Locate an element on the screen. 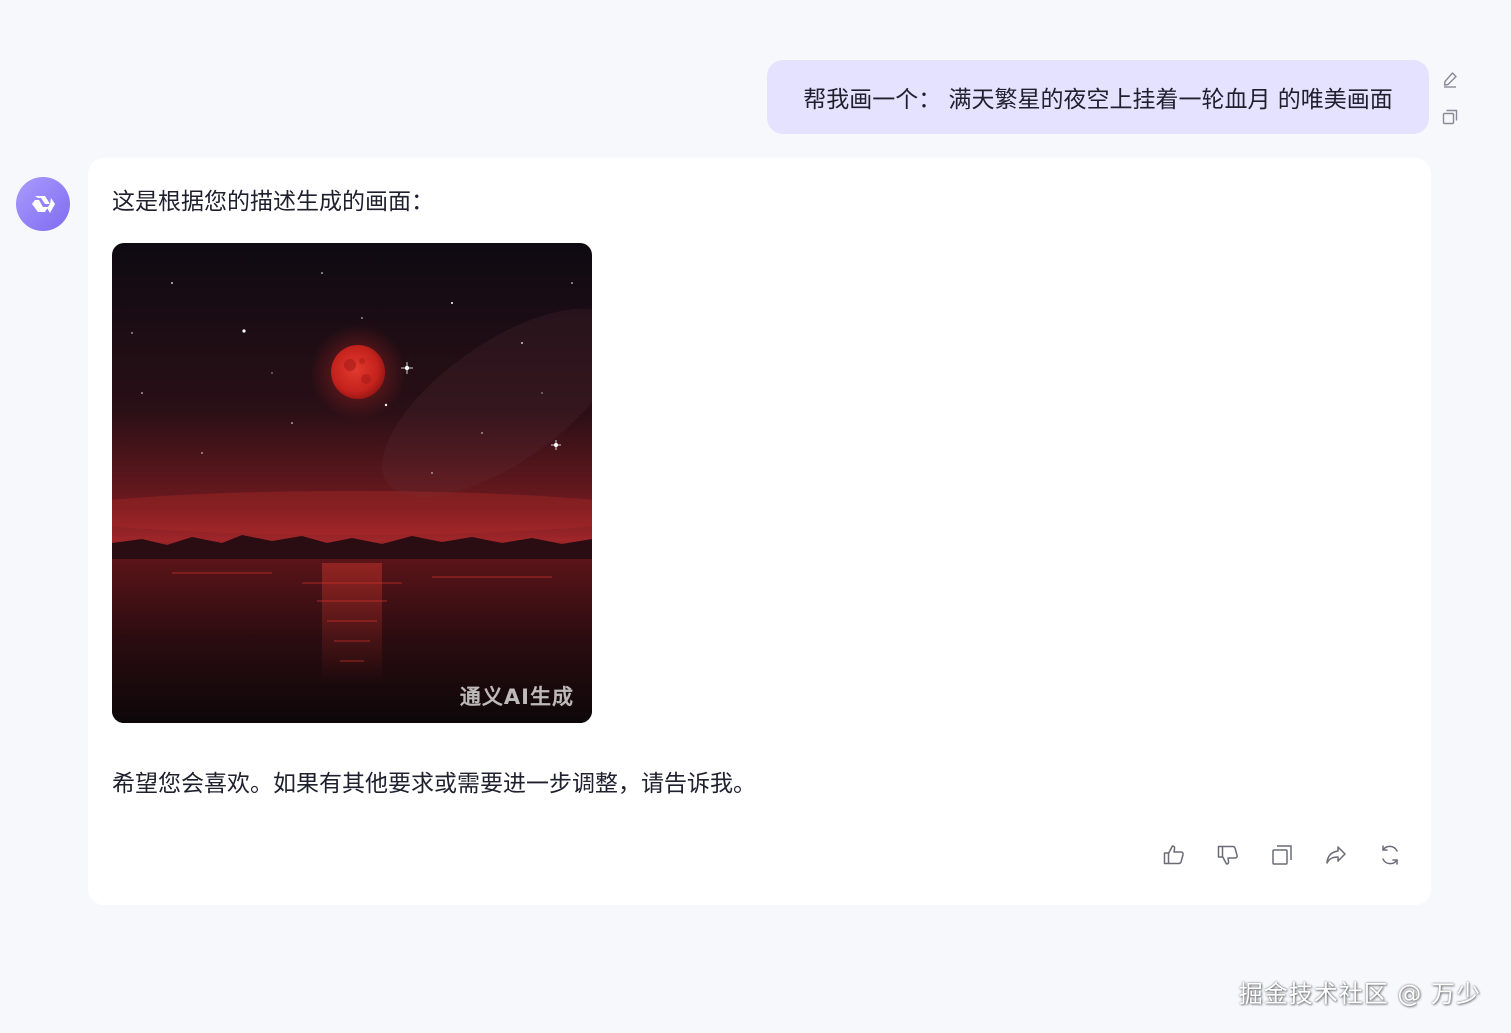  assistant-intro-text: 这是根据您的描述生成的画面： is located at coordinates (273, 202).